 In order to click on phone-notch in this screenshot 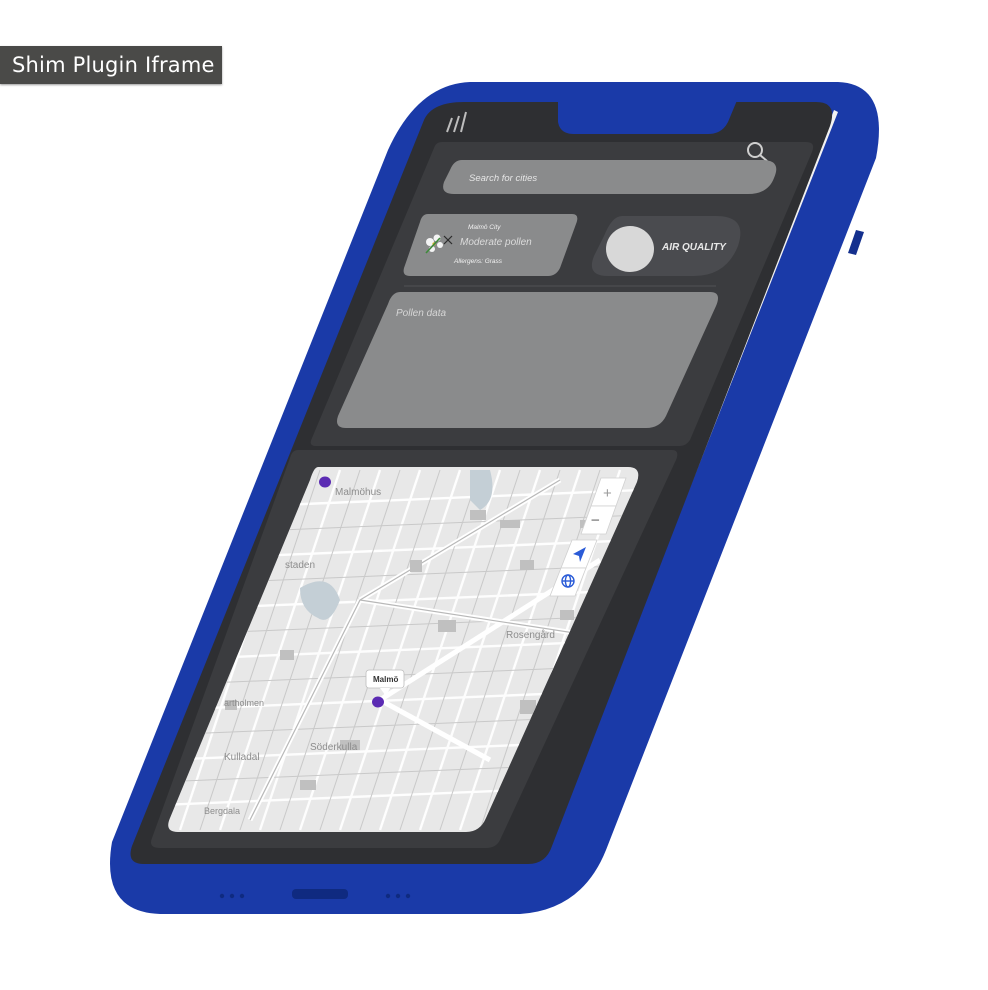, I will do `click(648, 116)`.